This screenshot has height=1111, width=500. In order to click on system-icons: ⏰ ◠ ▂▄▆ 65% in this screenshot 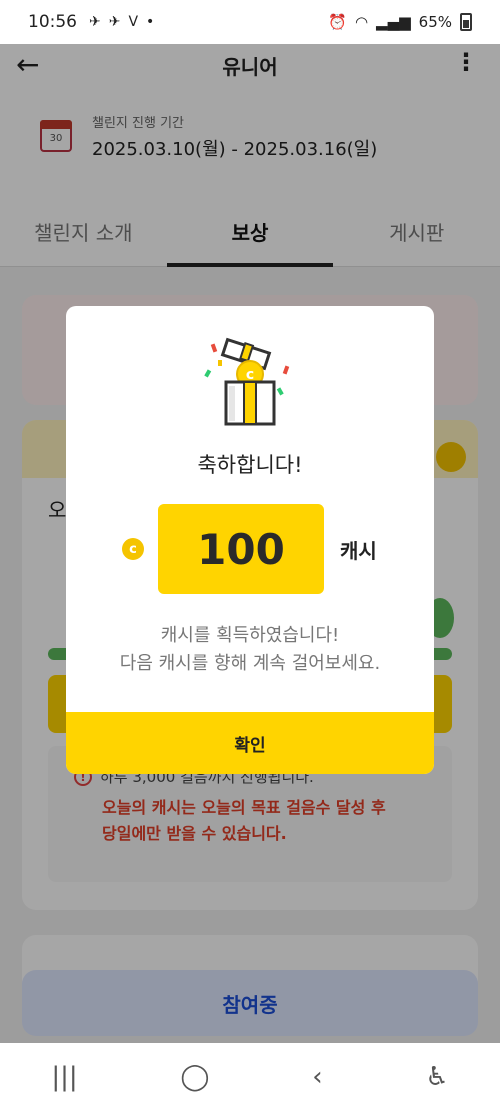, I will do `click(400, 22)`.